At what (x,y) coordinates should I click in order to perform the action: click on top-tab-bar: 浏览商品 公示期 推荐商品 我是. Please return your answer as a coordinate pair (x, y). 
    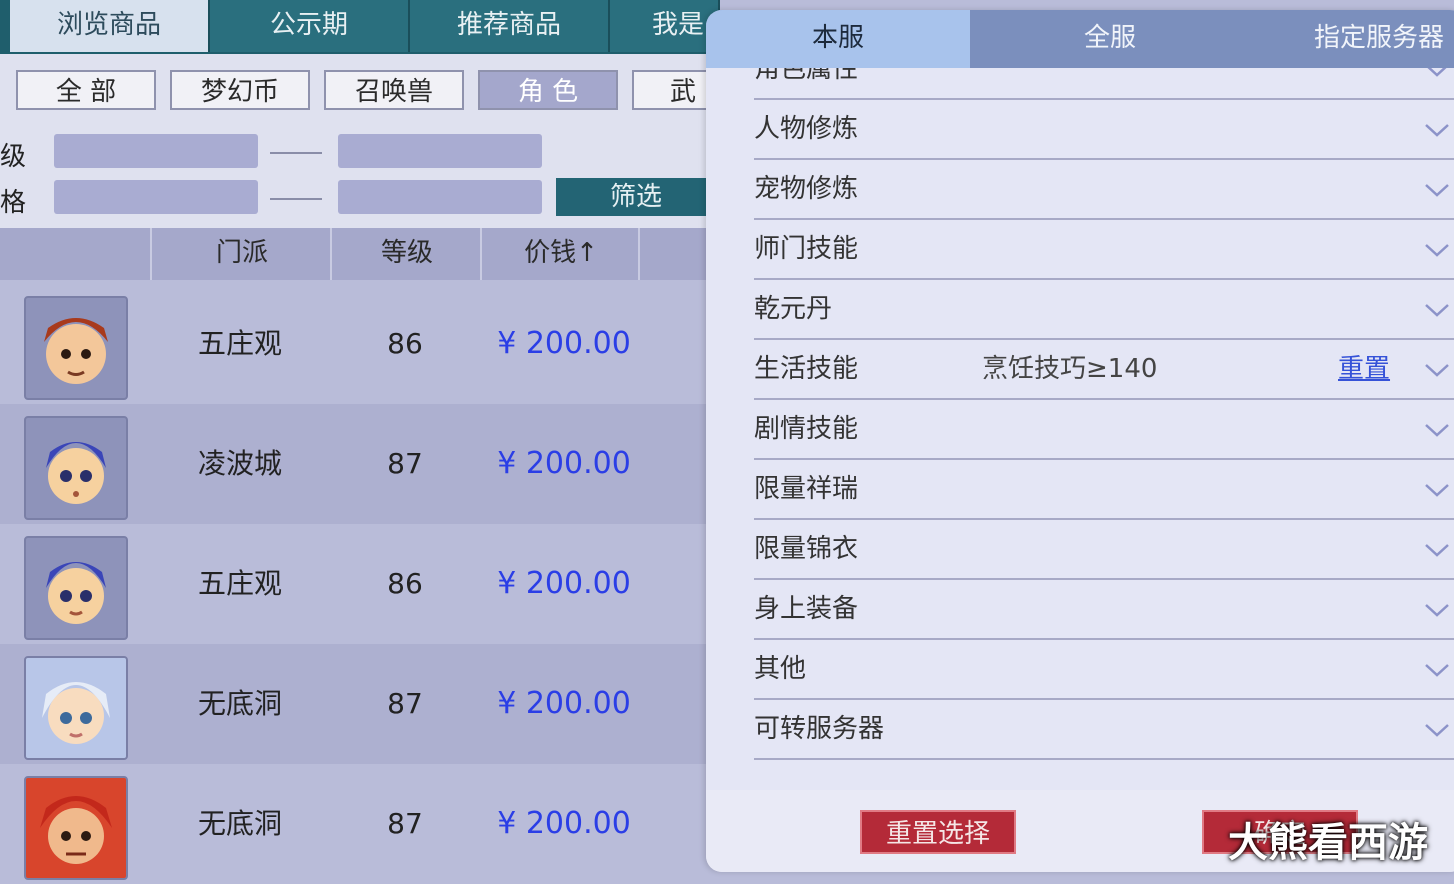
    Looking at the image, I should click on (360, 27).